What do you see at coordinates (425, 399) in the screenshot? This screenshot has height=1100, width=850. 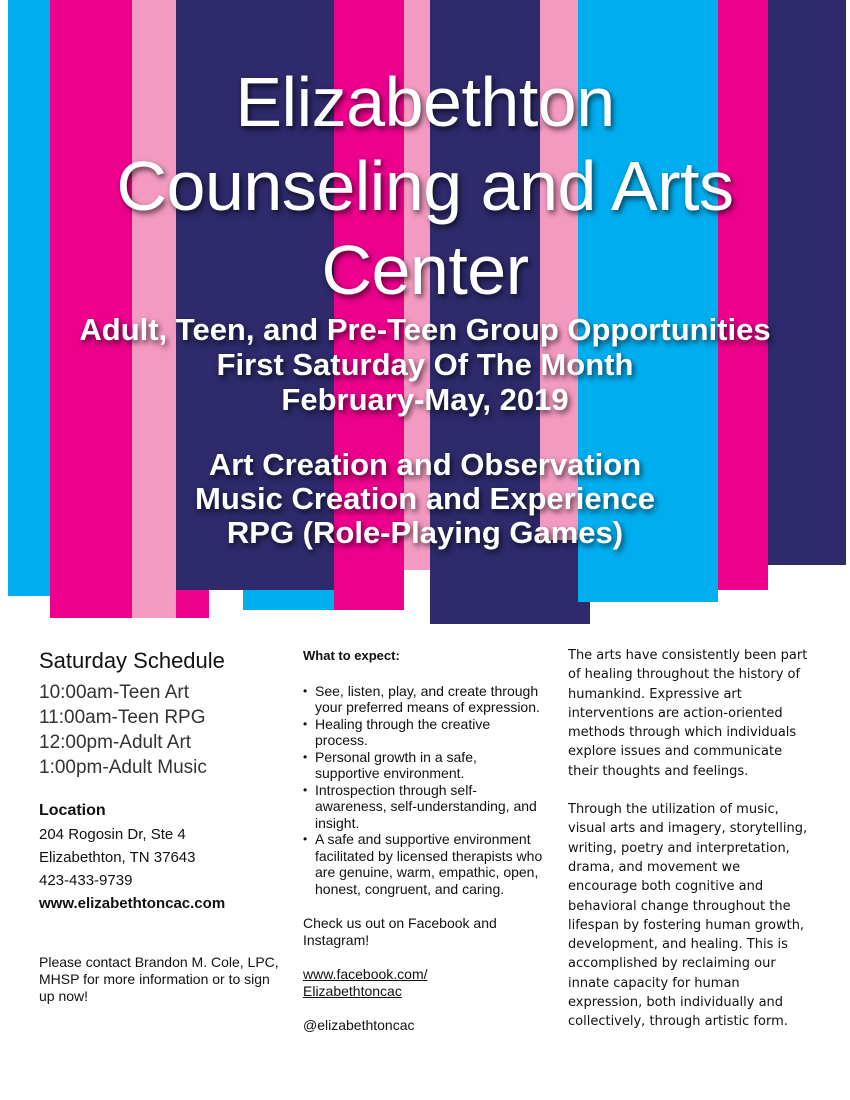 I see `subtitle-line: February-May, 2019` at bounding box center [425, 399].